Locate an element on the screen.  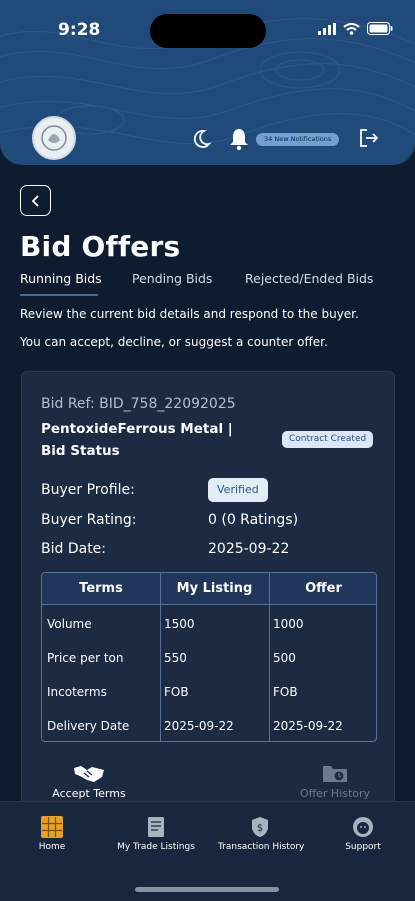
dynamic-island is located at coordinates (208, 31).